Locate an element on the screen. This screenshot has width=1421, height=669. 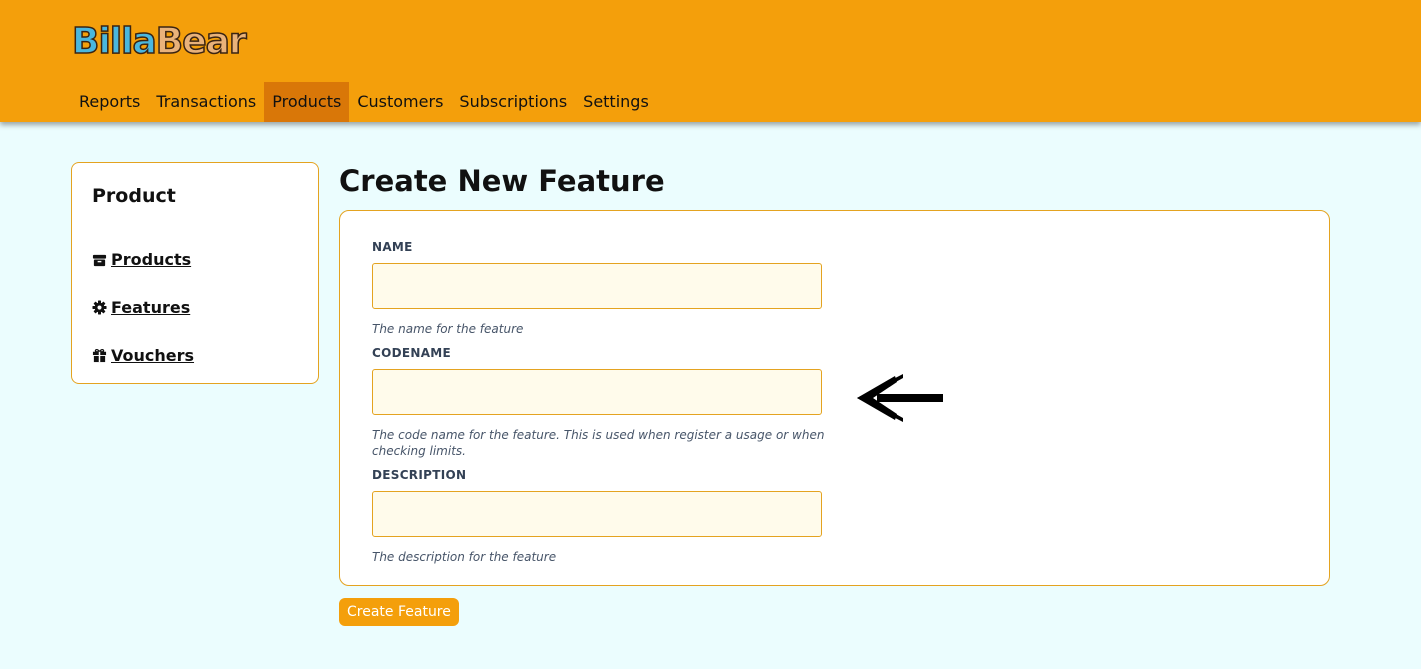
name-help-text: The name for the feature is located at coordinates (448, 329).